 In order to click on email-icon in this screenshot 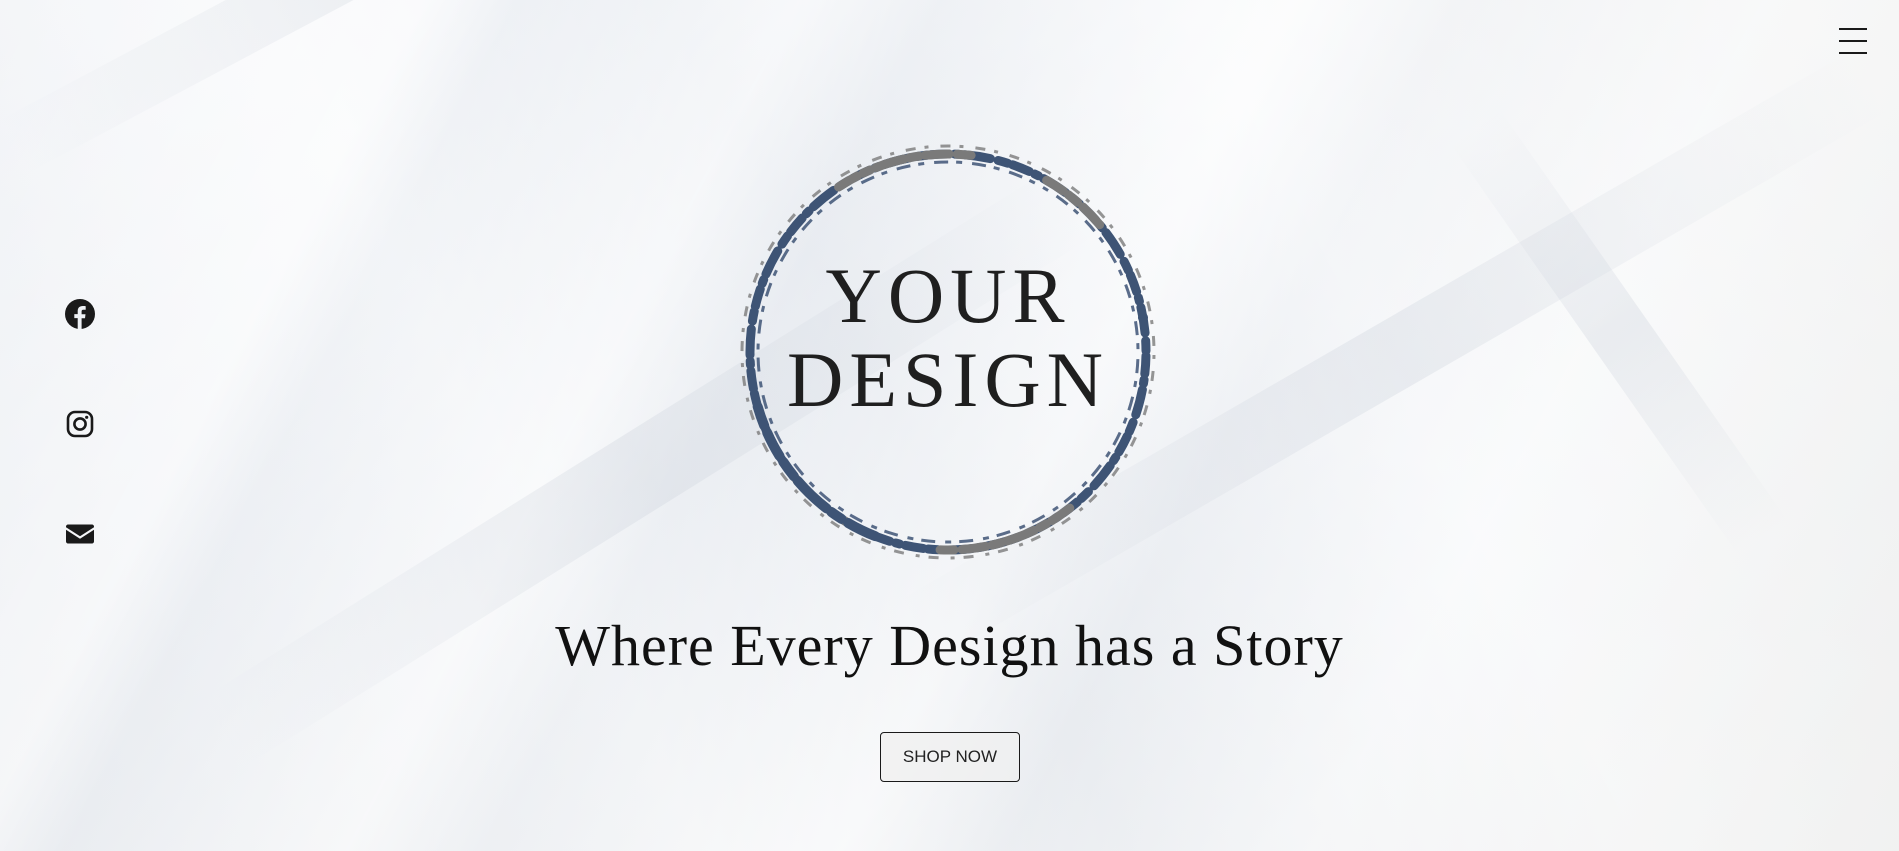, I will do `click(80, 534)`.